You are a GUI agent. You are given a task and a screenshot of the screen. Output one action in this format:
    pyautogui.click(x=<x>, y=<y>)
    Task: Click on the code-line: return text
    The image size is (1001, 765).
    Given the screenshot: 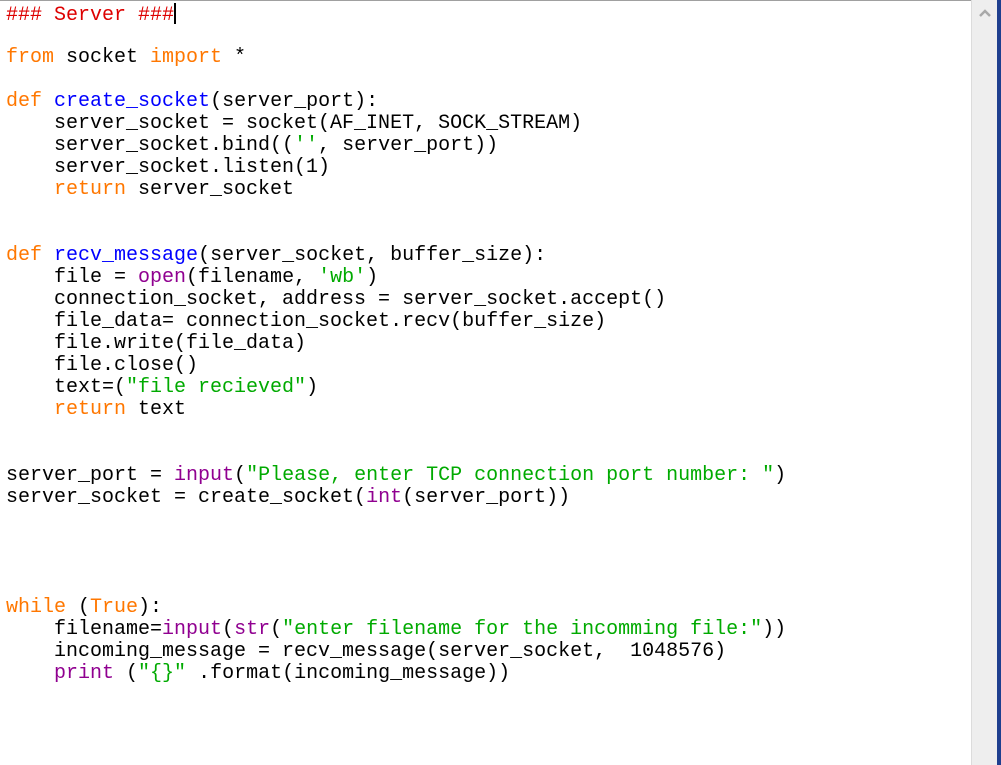 What is the action you would take?
    pyautogui.click(x=396, y=410)
    